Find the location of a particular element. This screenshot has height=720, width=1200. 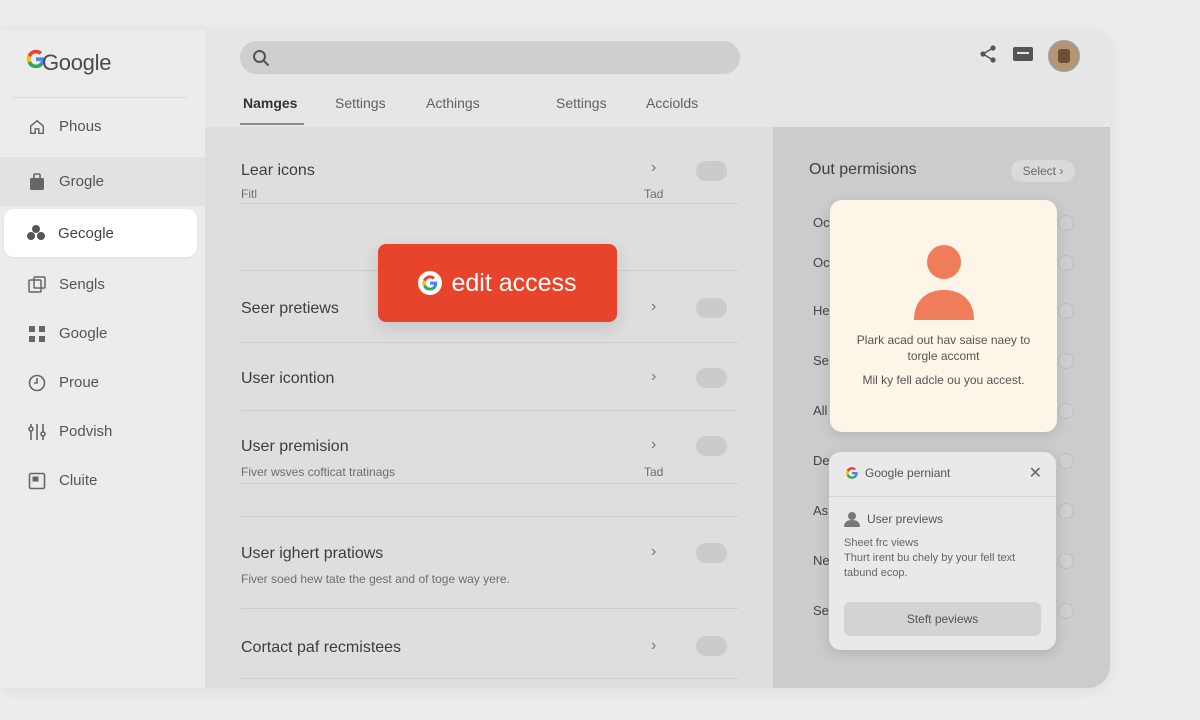

sidebar-item-label: Phous is located at coordinates (80, 126).